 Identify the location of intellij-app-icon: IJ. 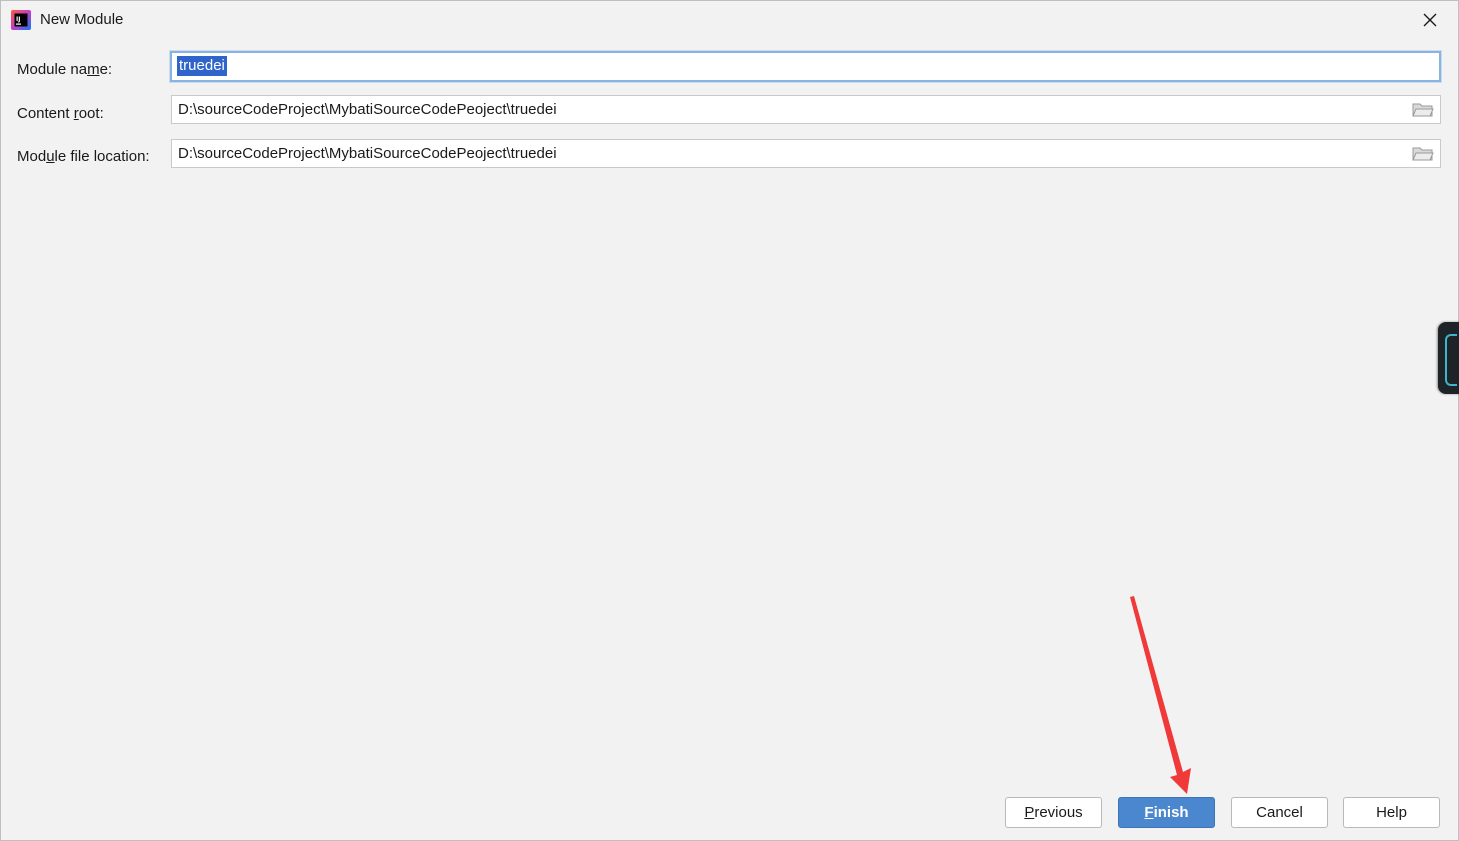
(21, 20).